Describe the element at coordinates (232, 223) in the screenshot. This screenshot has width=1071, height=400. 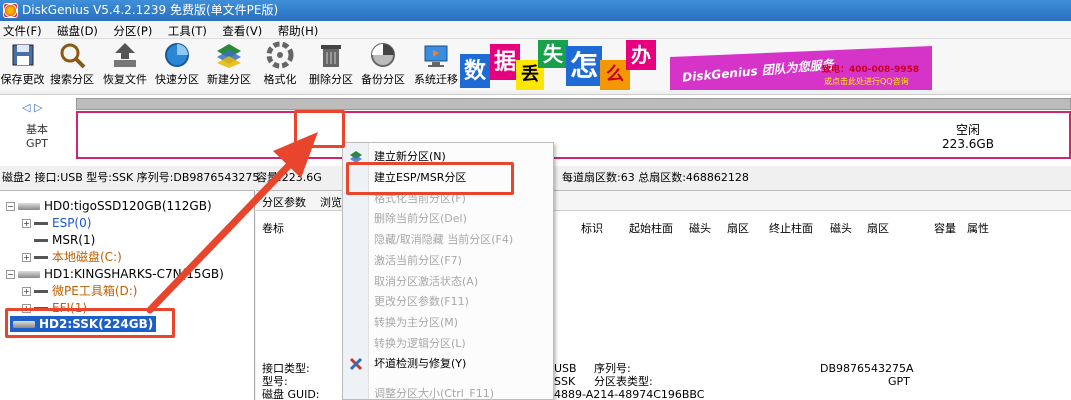
I see `annotation-arrow` at that location.